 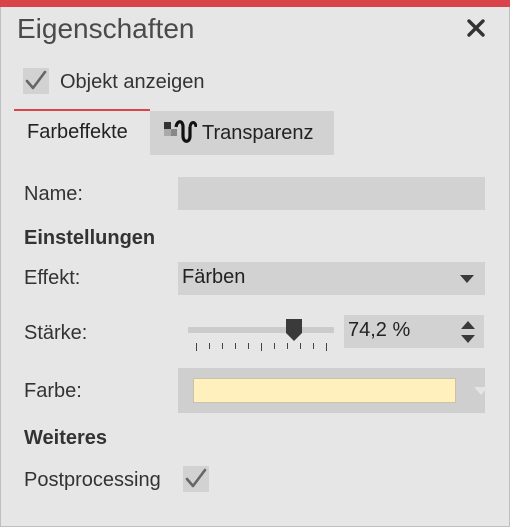 What do you see at coordinates (468, 325) in the screenshot?
I see `spin-up-icon` at bounding box center [468, 325].